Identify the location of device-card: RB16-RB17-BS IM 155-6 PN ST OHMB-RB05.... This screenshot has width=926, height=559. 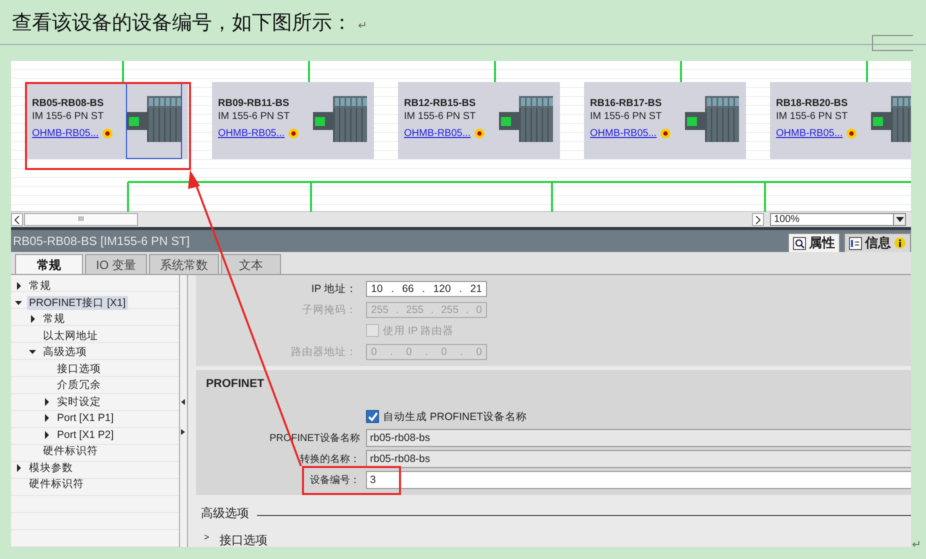
(665, 120).